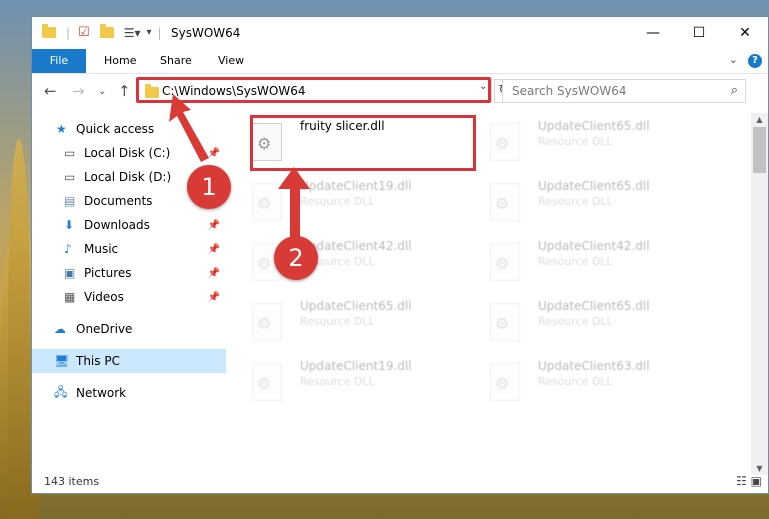  What do you see at coordinates (209, 187) in the screenshot?
I see `step-1-badge: 1` at bounding box center [209, 187].